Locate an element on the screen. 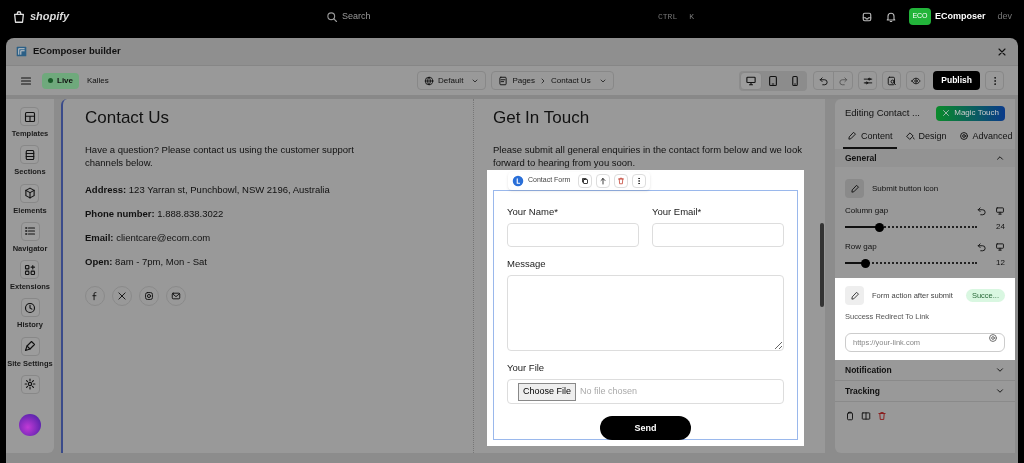 This screenshot has width=1024, height=463. apps-icon is located at coordinates (30, 269).